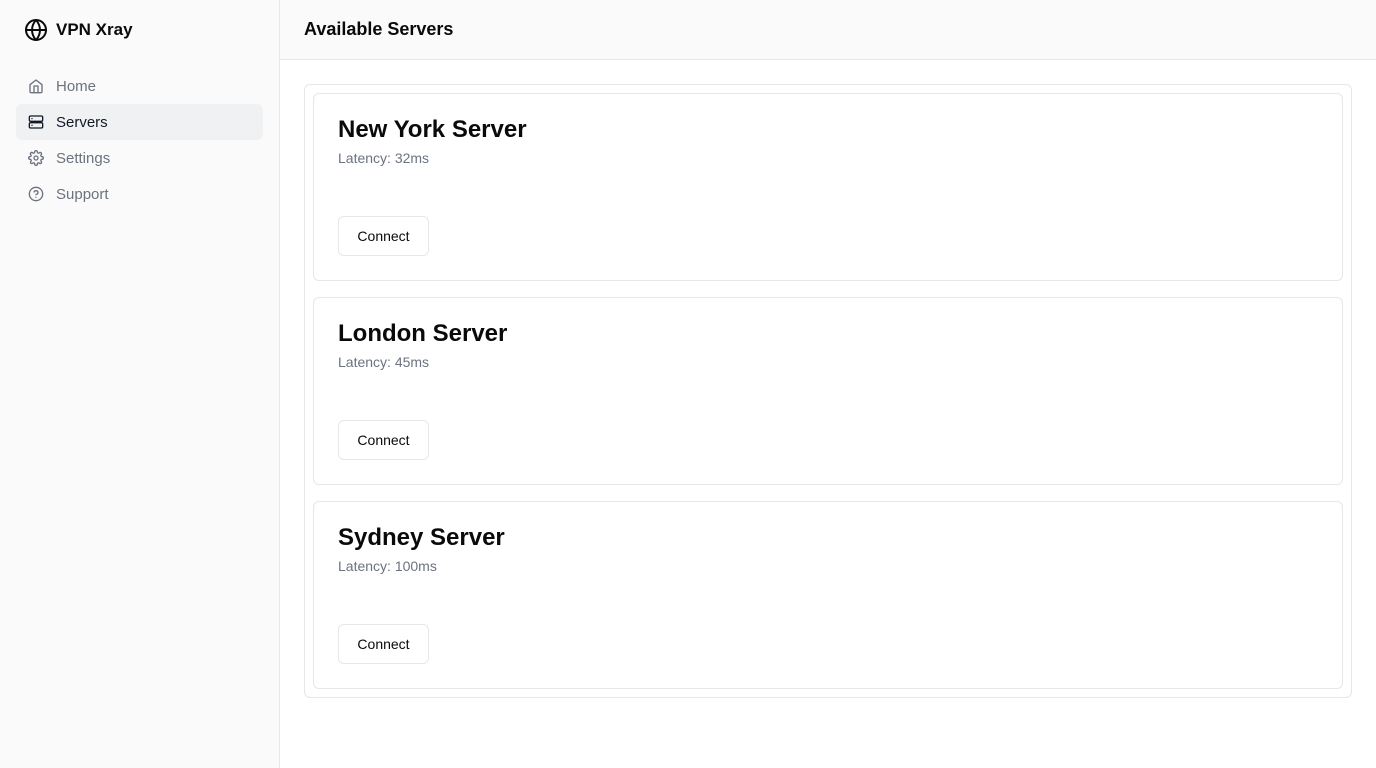  What do you see at coordinates (379, 29) in the screenshot?
I see `page-title: Available Servers` at bounding box center [379, 29].